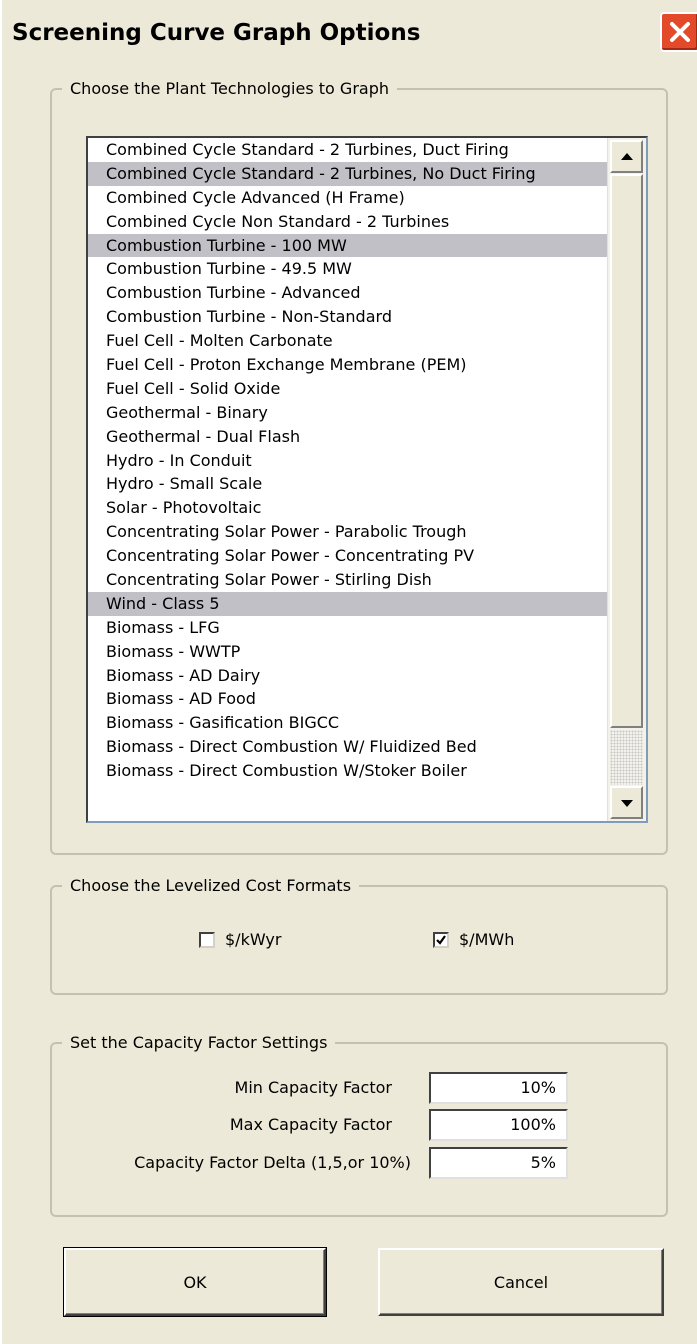 This screenshot has height=1344, width=697. I want to click on list-item: Fuel Cell - Solid Oxide, so click(349, 389).